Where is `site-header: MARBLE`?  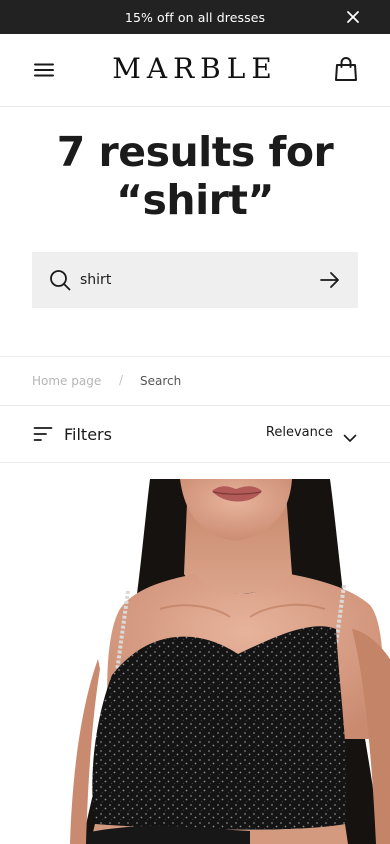
site-header: MARBLE is located at coordinates (195, 70).